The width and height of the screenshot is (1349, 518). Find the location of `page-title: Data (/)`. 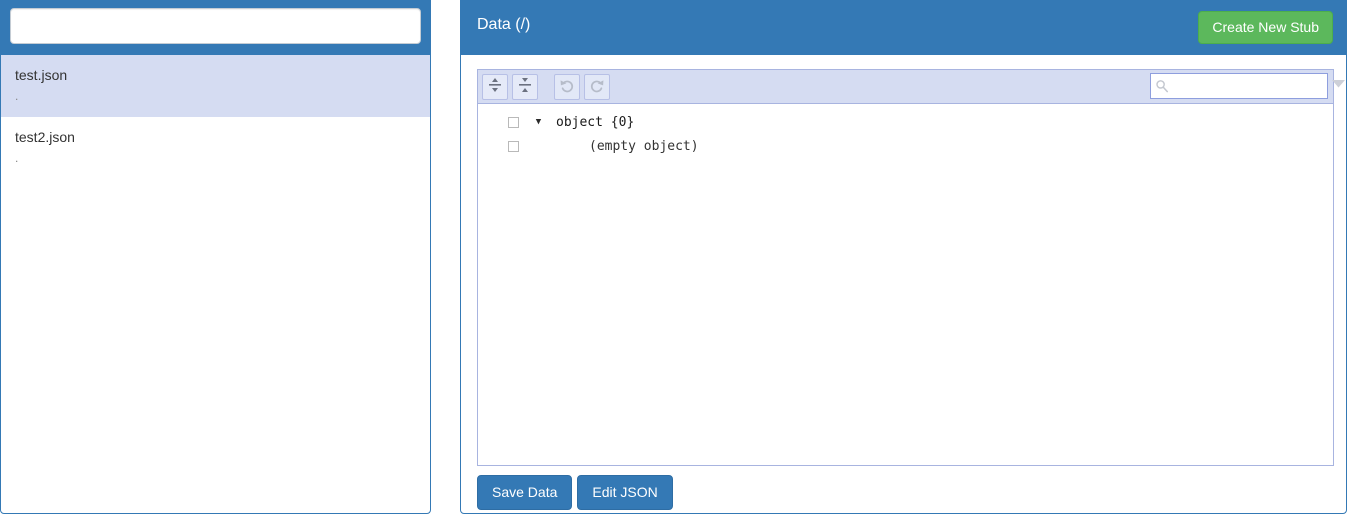

page-title: Data (/) is located at coordinates (504, 24).